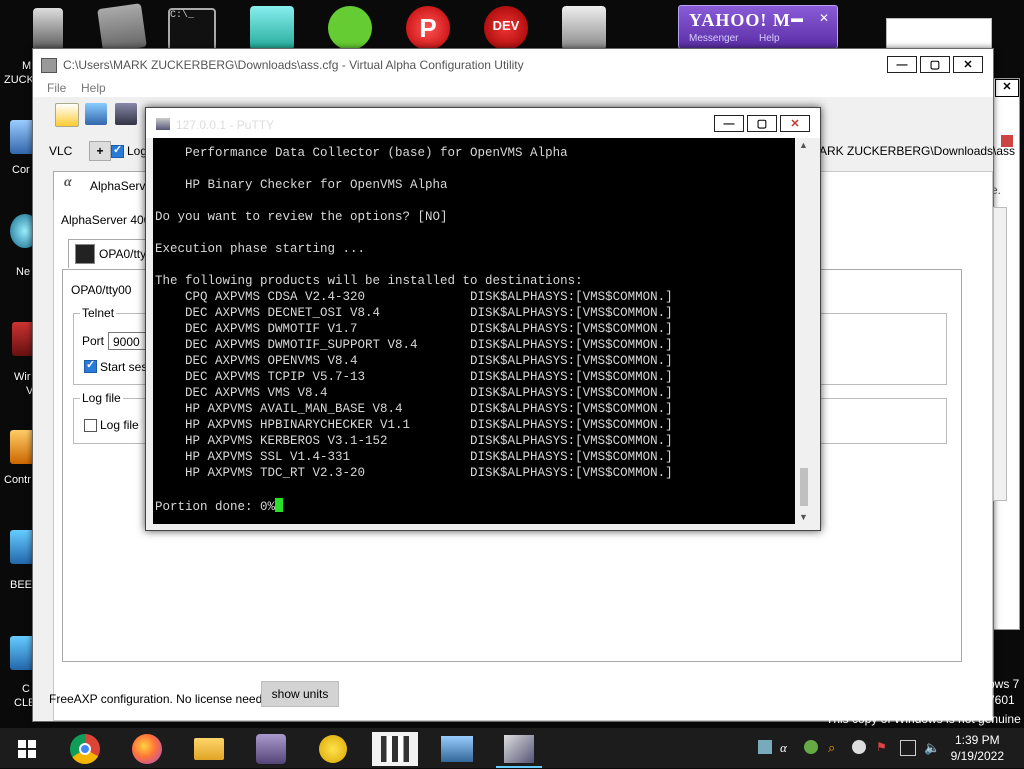  Describe the element at coordinates (122, 28) in the screenshot. I see `toolbox-icon` at that location.